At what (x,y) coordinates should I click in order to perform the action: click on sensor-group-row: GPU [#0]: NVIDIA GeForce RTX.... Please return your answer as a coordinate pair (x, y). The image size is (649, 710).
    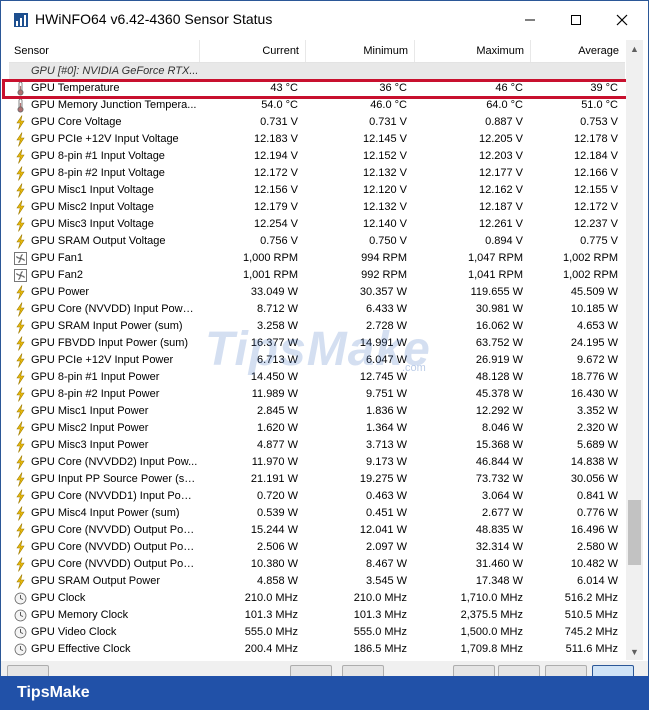
    Looking at the image, I should click on (317, 71).